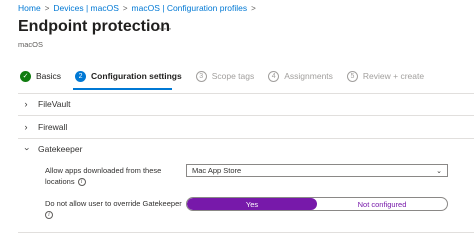  I want to click on wizard-step-assignments: 4 Assignments, so click(300, 76).